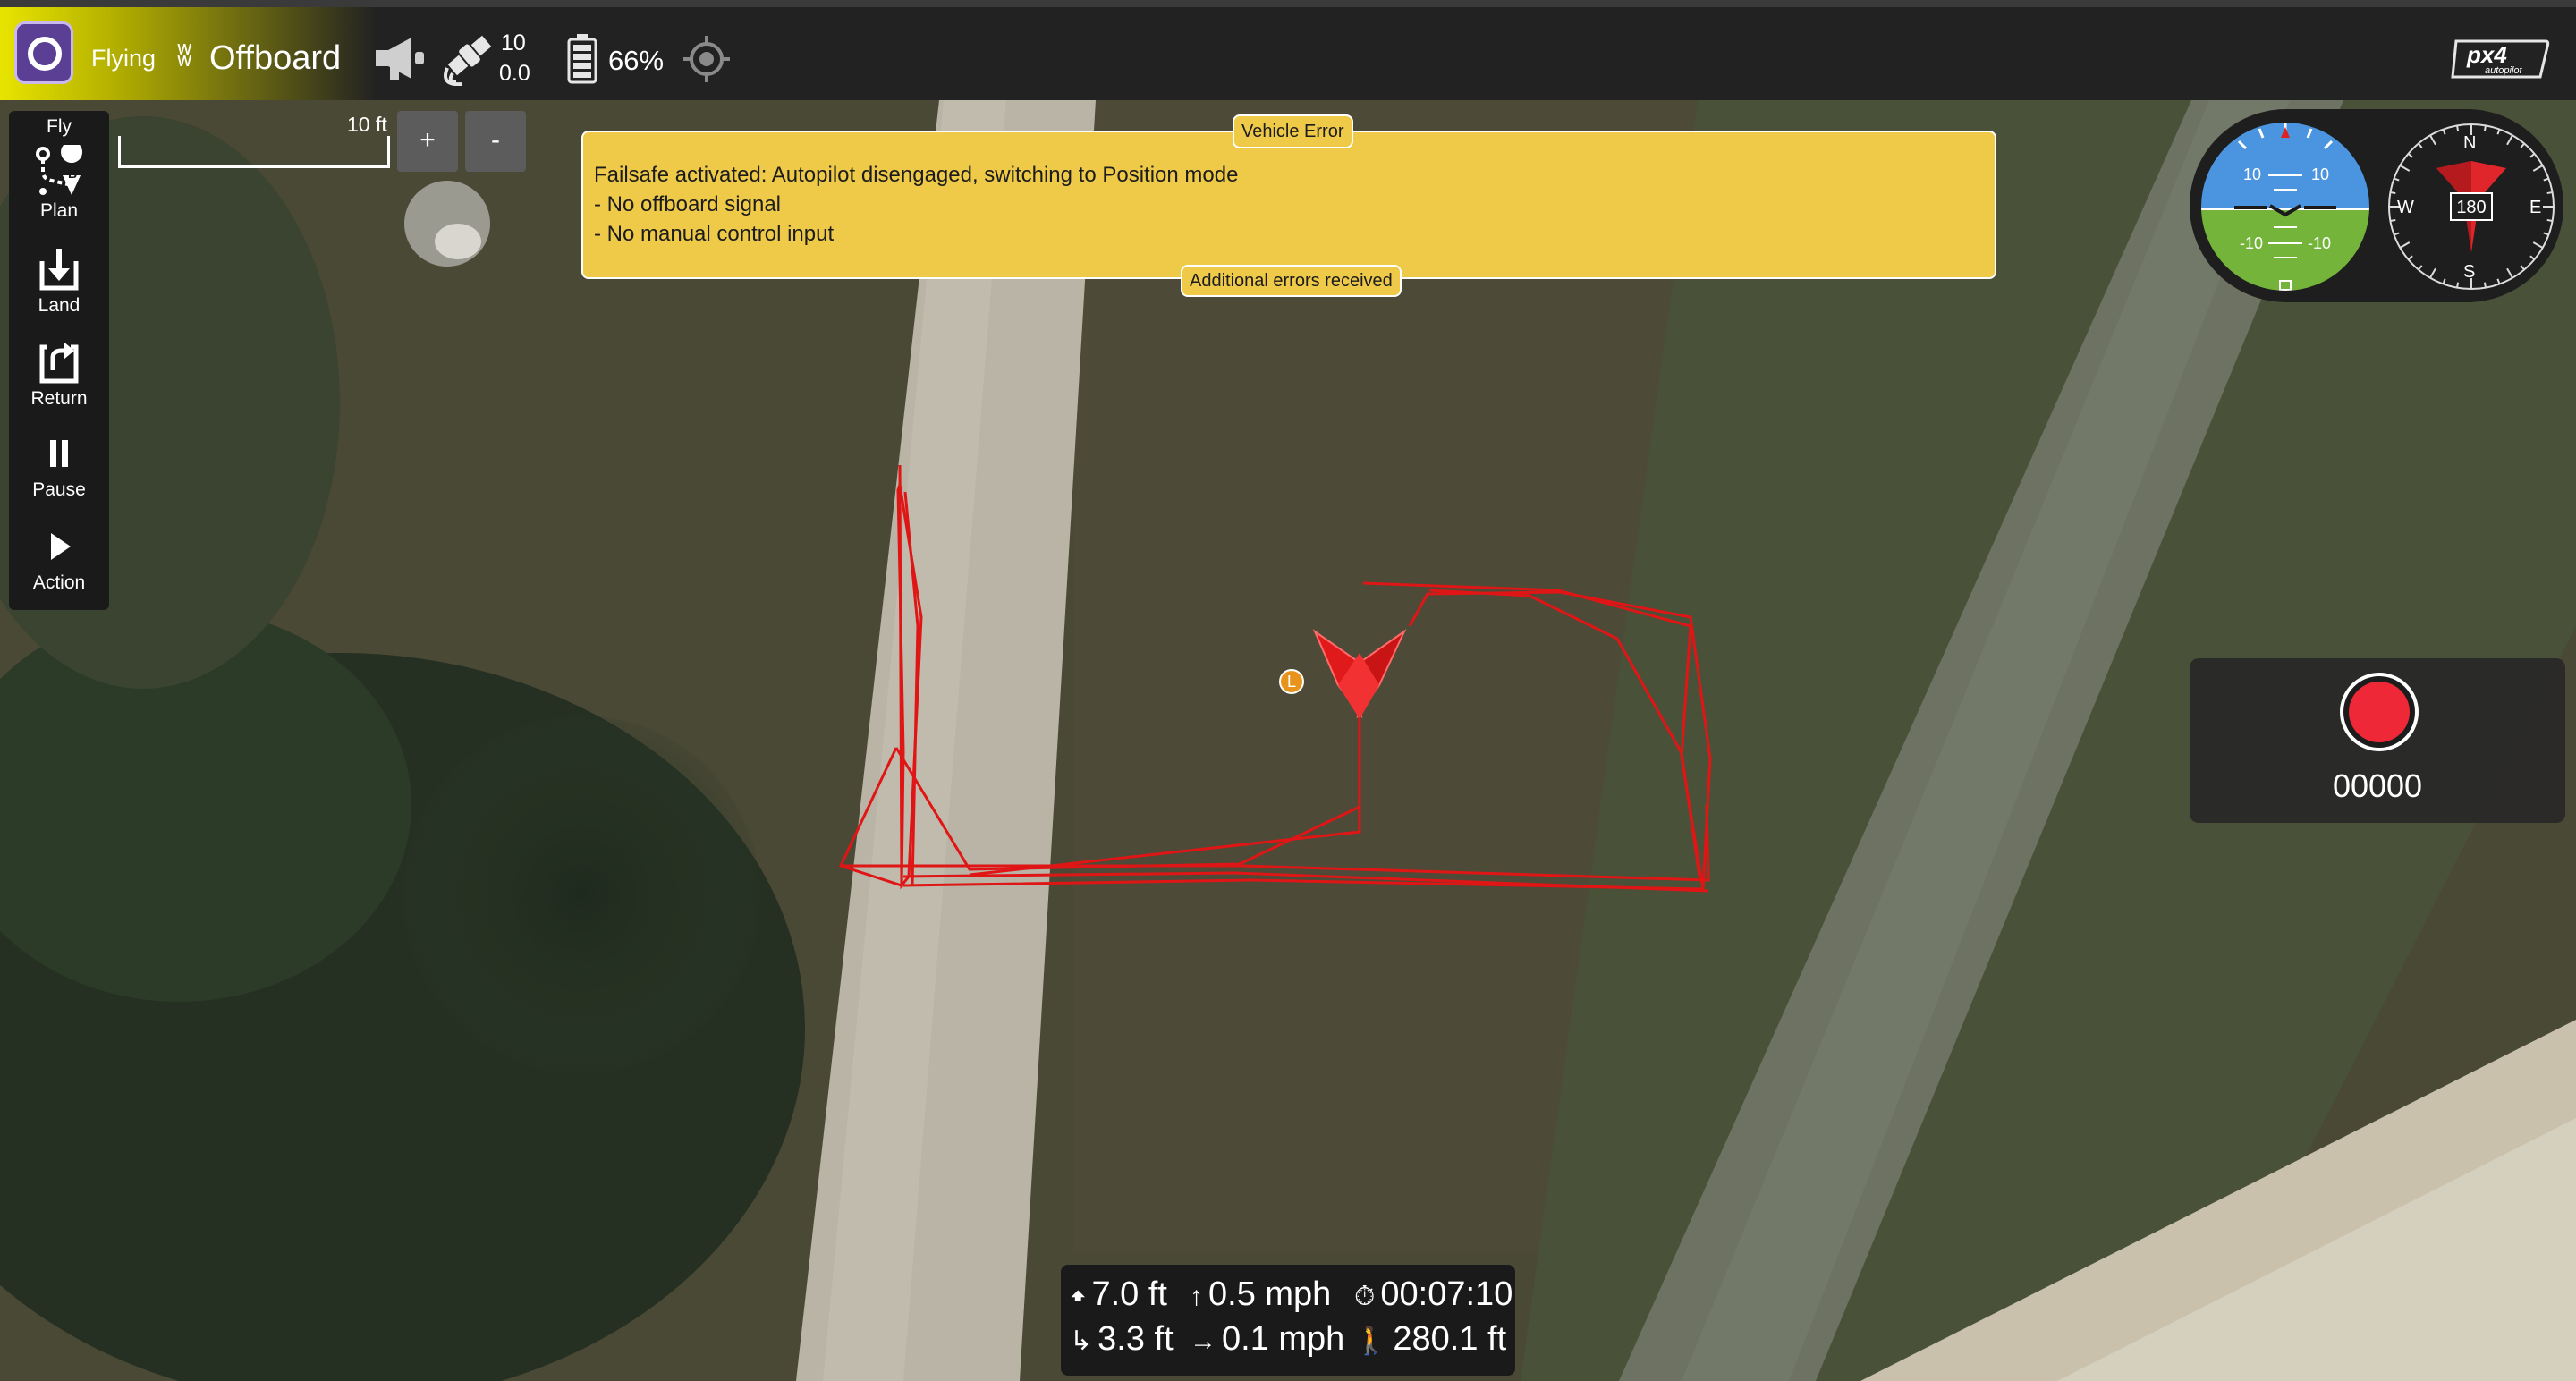  Describe the element at coordinates (59, 170) in the screenshot. I see `plan-icon: B` at that location.